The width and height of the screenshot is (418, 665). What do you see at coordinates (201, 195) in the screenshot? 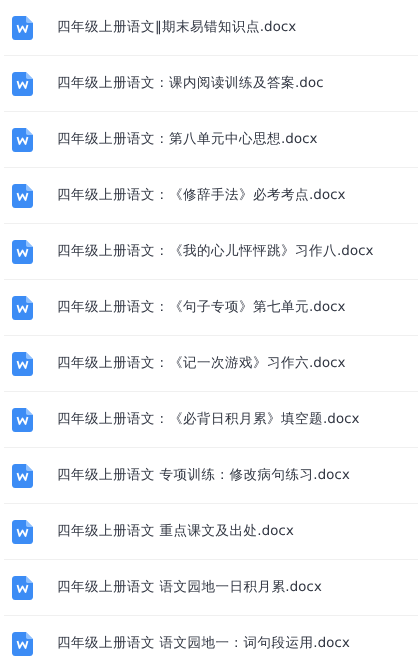
I see `file-name: 四年级上册语文：《修辞手法》必考考点.docx` at bounding box center [201, 195].